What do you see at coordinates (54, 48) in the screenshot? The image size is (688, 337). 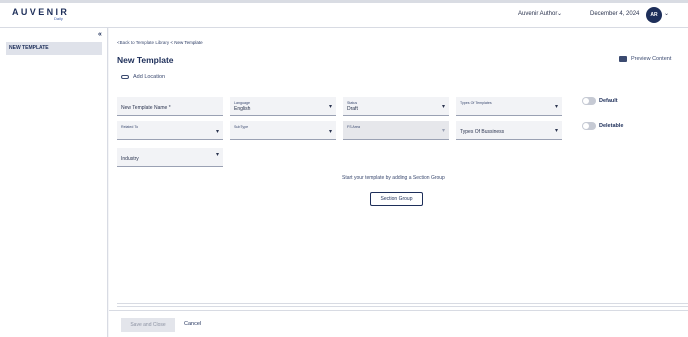 I see `sidebar-item-new-template: NEW TEMPLATE` at bounding box center [54, 48].